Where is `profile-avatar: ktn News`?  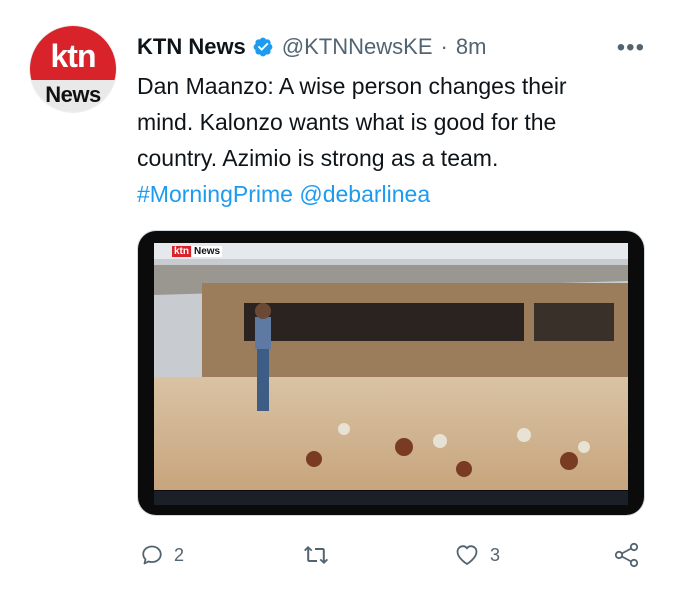 profile-avatar: ktn News is located at coordinates (73, 69).